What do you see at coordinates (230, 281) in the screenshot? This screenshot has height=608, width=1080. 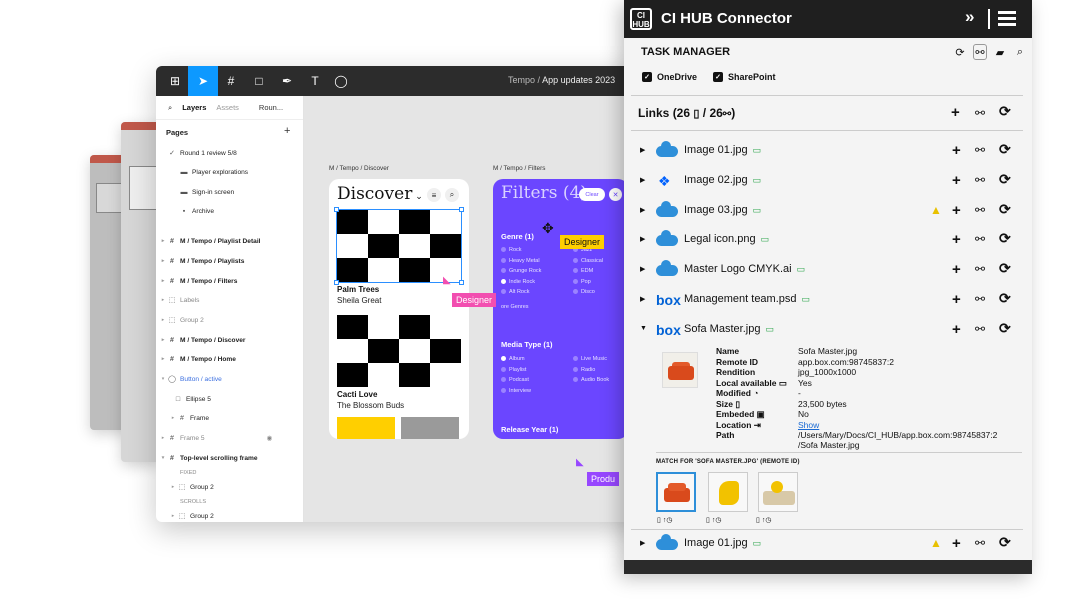 I see `layer-row: ▸ # M / Tempo / Filters` at bounding box center [230, 281].